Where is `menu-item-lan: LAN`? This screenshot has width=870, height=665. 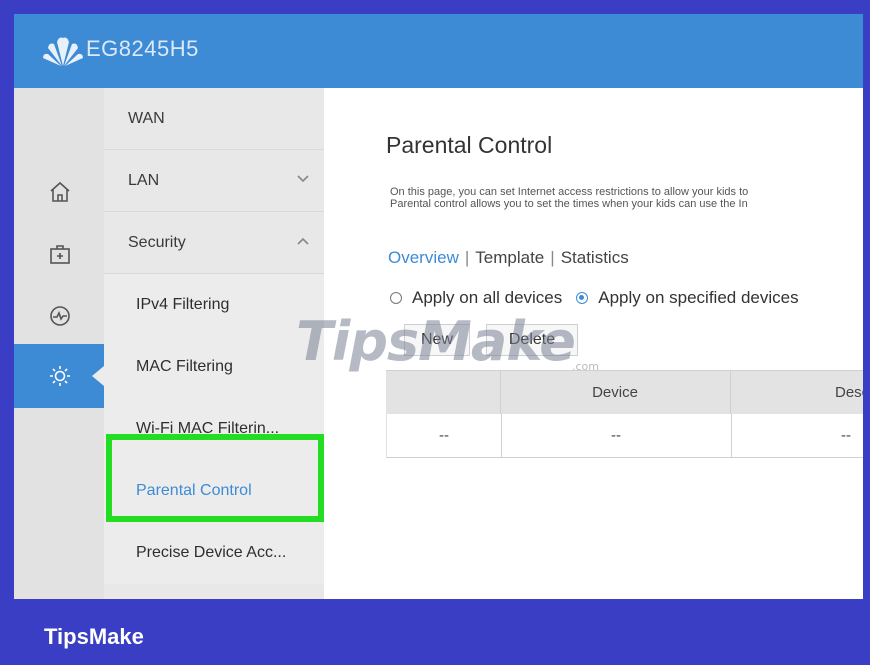
menu-item-lan: LAN is located at coordinates (214, 181).